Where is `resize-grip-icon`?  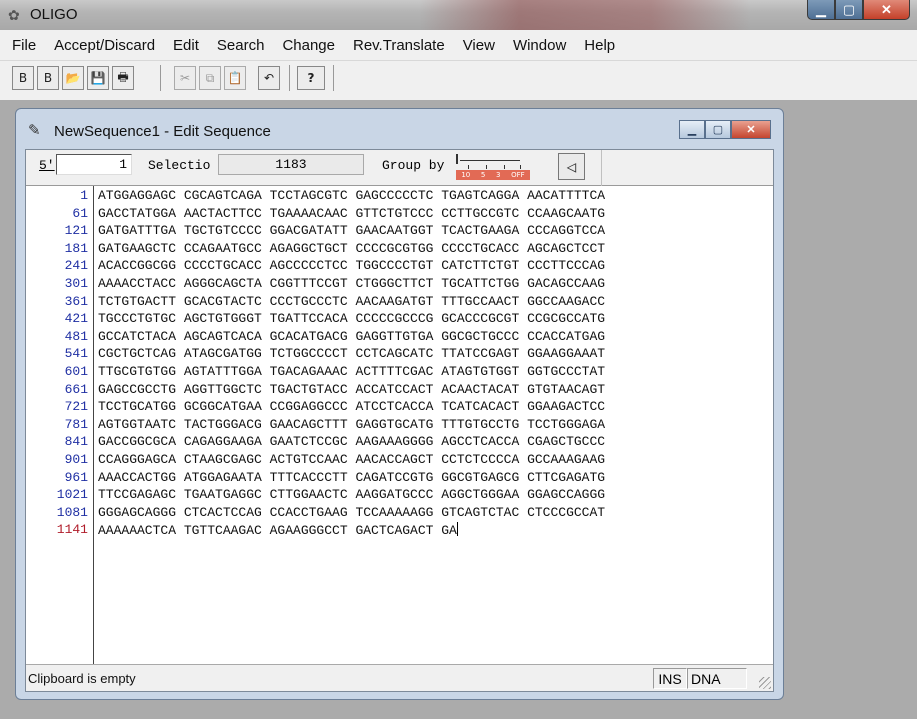 resize-grip-icon is located at coordinates (765, 683).